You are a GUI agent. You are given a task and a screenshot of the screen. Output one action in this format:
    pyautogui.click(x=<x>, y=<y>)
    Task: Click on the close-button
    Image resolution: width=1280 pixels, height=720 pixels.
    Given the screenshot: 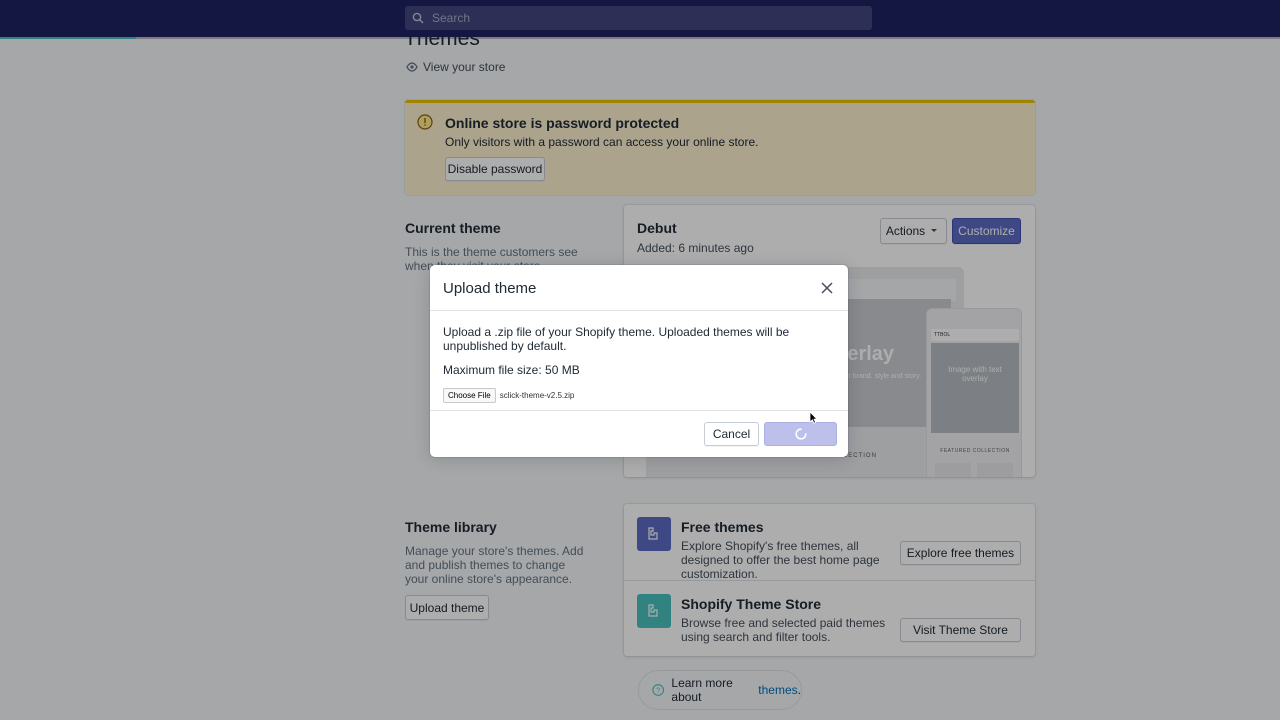 What is the action you would take?
    pyautogui.click(x=827, y=288)
    